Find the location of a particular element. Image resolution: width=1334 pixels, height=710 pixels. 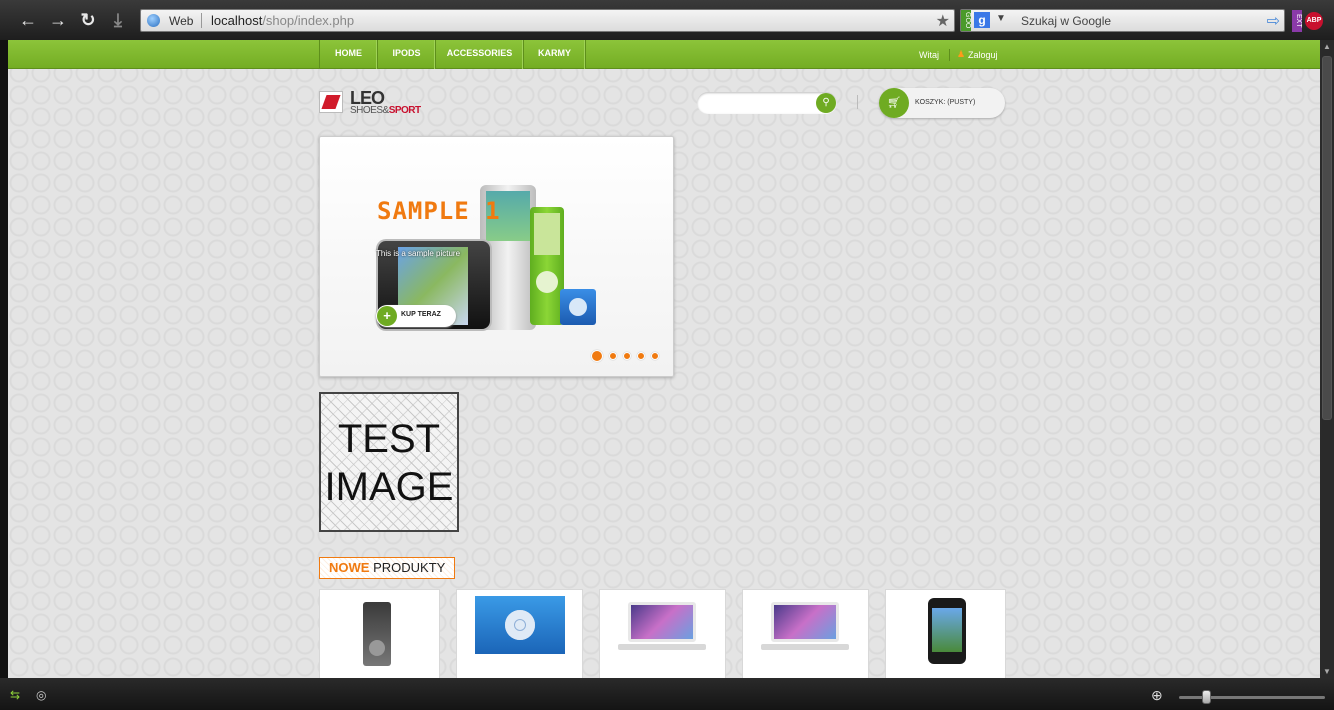

test-image-banner: TEST IMAGE is located at coordinates (389, 462).